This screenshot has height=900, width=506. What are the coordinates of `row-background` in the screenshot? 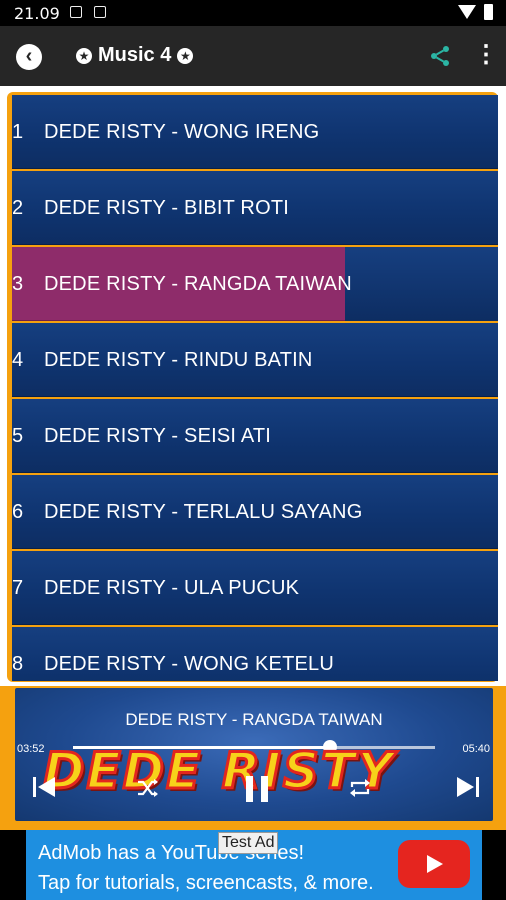 It's located at (421, 284).